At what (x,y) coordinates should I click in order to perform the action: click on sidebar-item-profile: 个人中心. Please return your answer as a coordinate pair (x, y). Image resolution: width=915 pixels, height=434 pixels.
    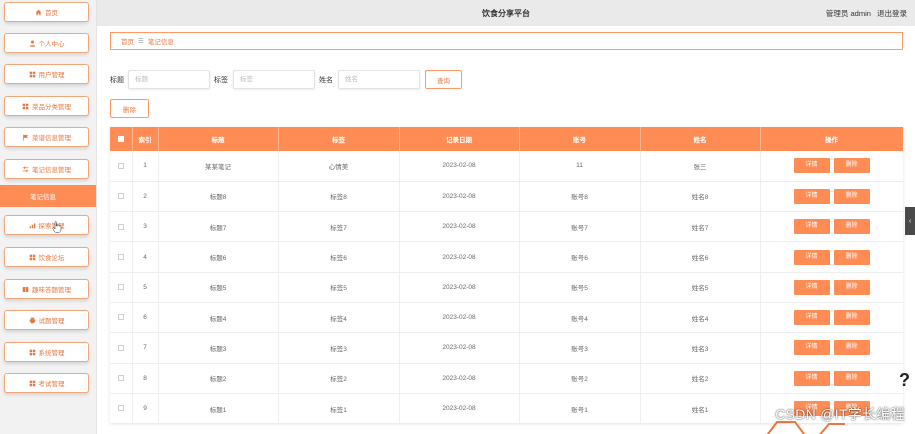
    Looking at the image, I should click on (46, 43).